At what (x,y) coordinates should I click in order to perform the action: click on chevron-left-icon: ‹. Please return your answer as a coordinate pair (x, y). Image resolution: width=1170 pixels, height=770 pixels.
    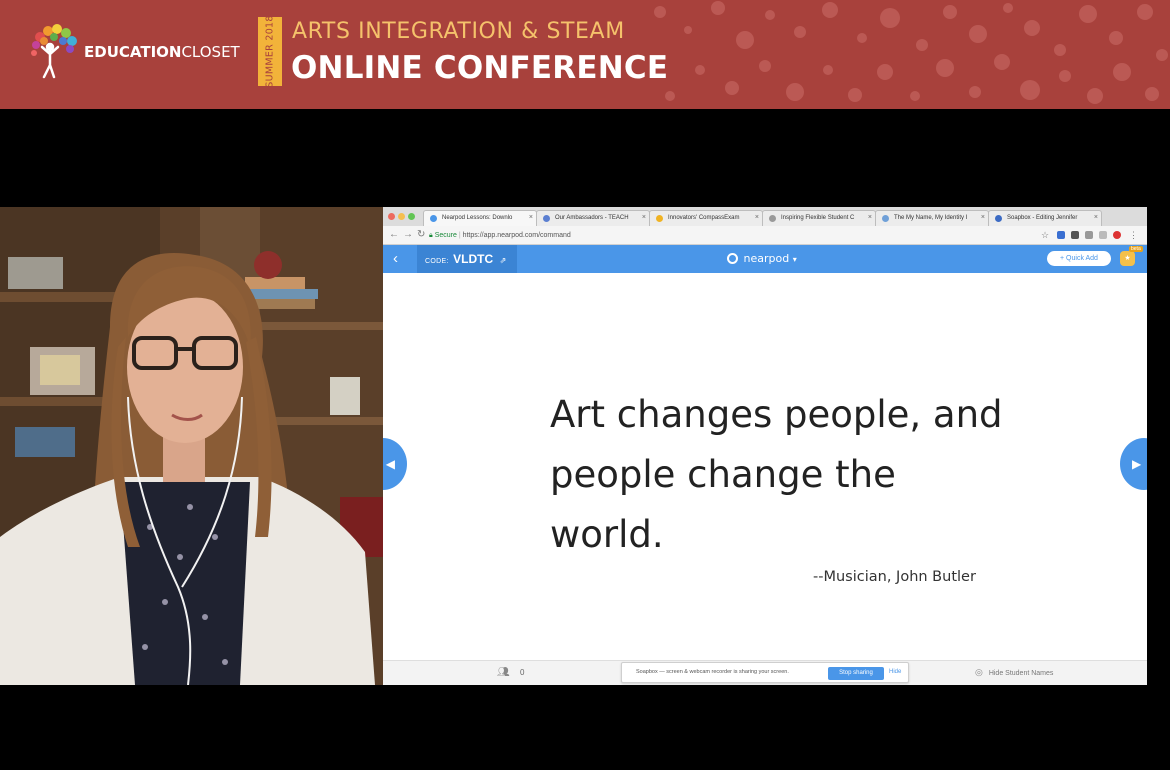
    Looking at the image, I should click on (395, 258).